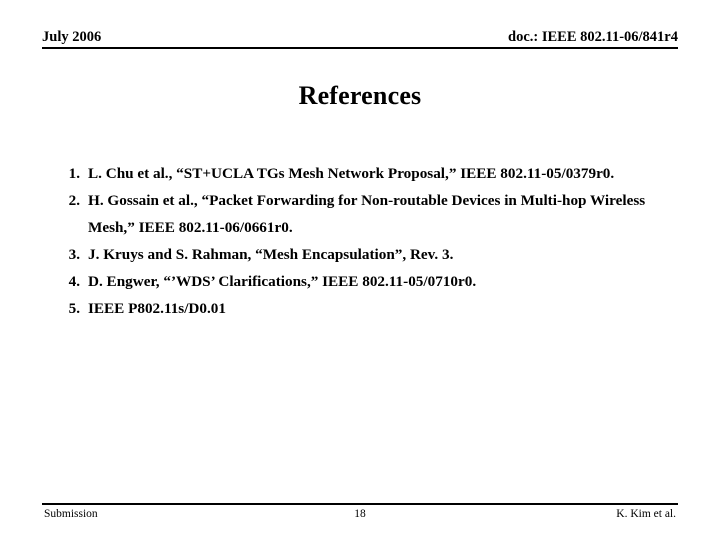 The image size is (720, 540). What do you see at coordinates (593, 37) in the screenshot?
I see `header-document-id: doc.: IEEE 802.11-06/841r4` at bounding box center [593, 37].